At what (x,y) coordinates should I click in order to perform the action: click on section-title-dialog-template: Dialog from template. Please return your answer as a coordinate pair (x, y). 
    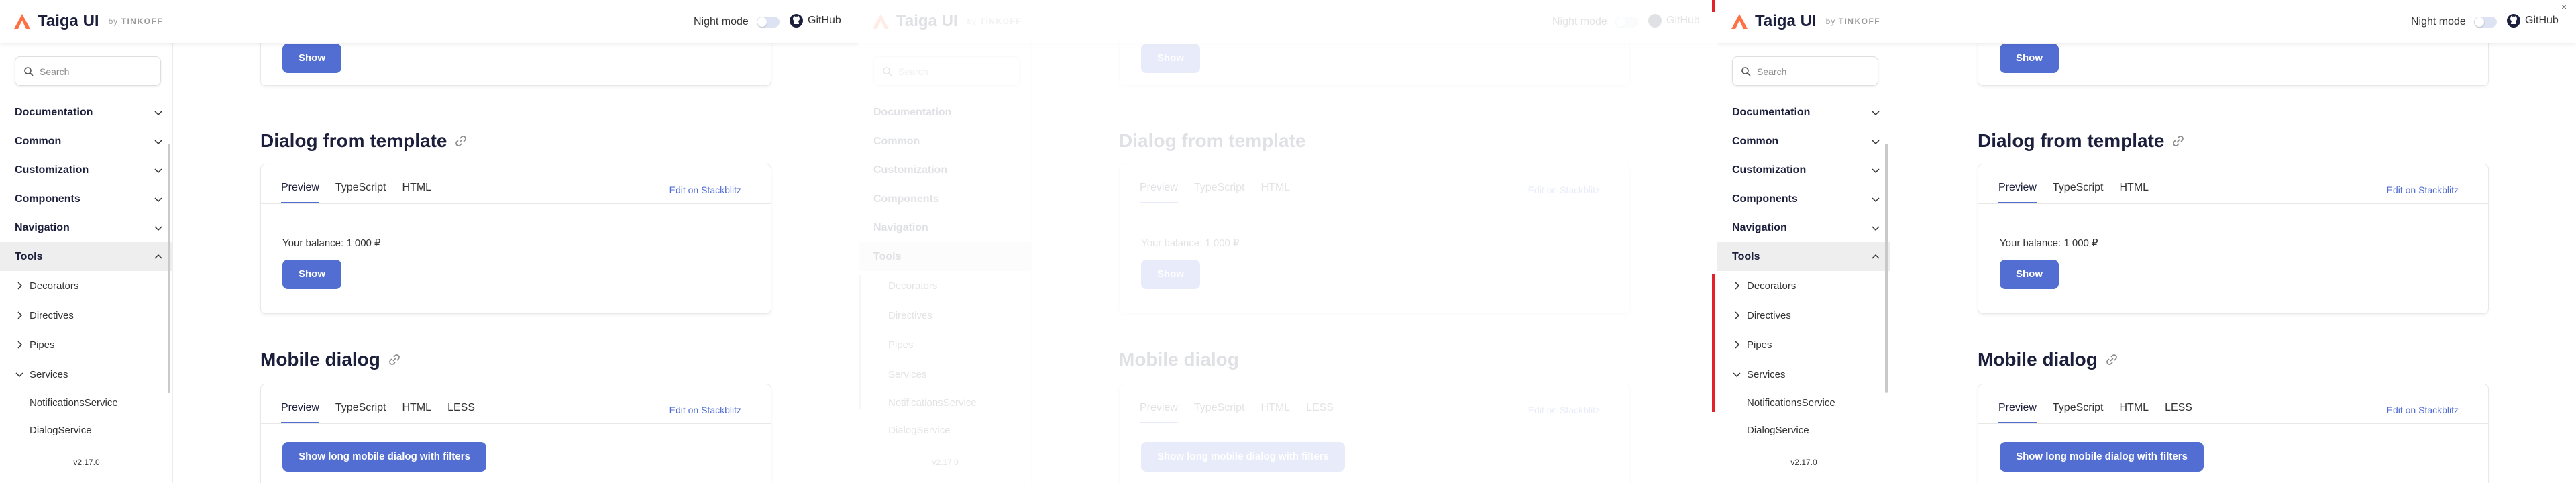
    Looking at the image, I should click on (364, 141).